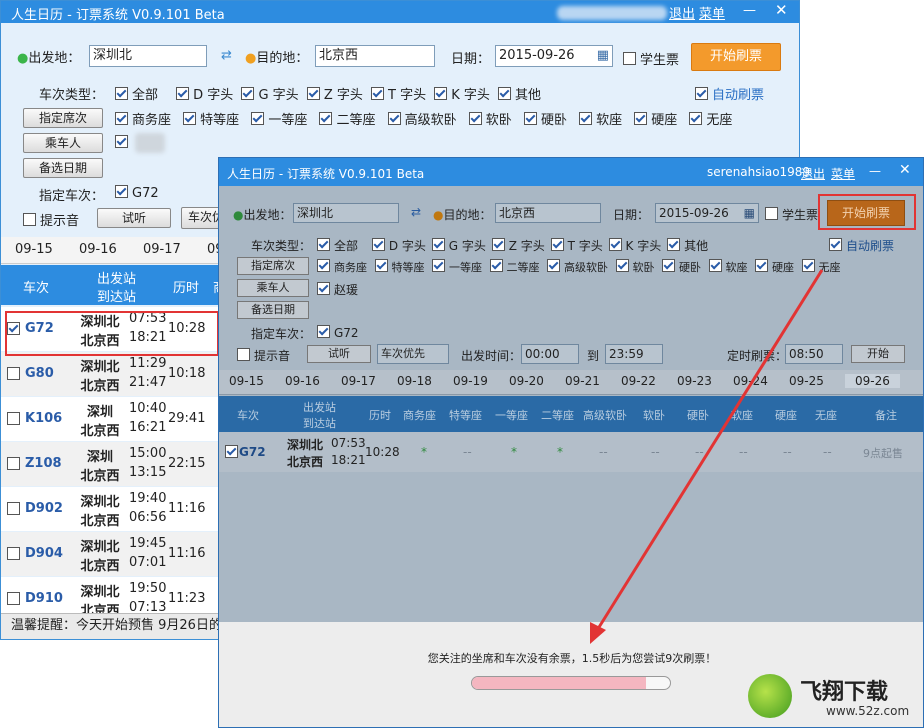 The width and height of the screenshot is (924, 728). I want to click on watermark-text: 飞翔下载, so click(844, 692).